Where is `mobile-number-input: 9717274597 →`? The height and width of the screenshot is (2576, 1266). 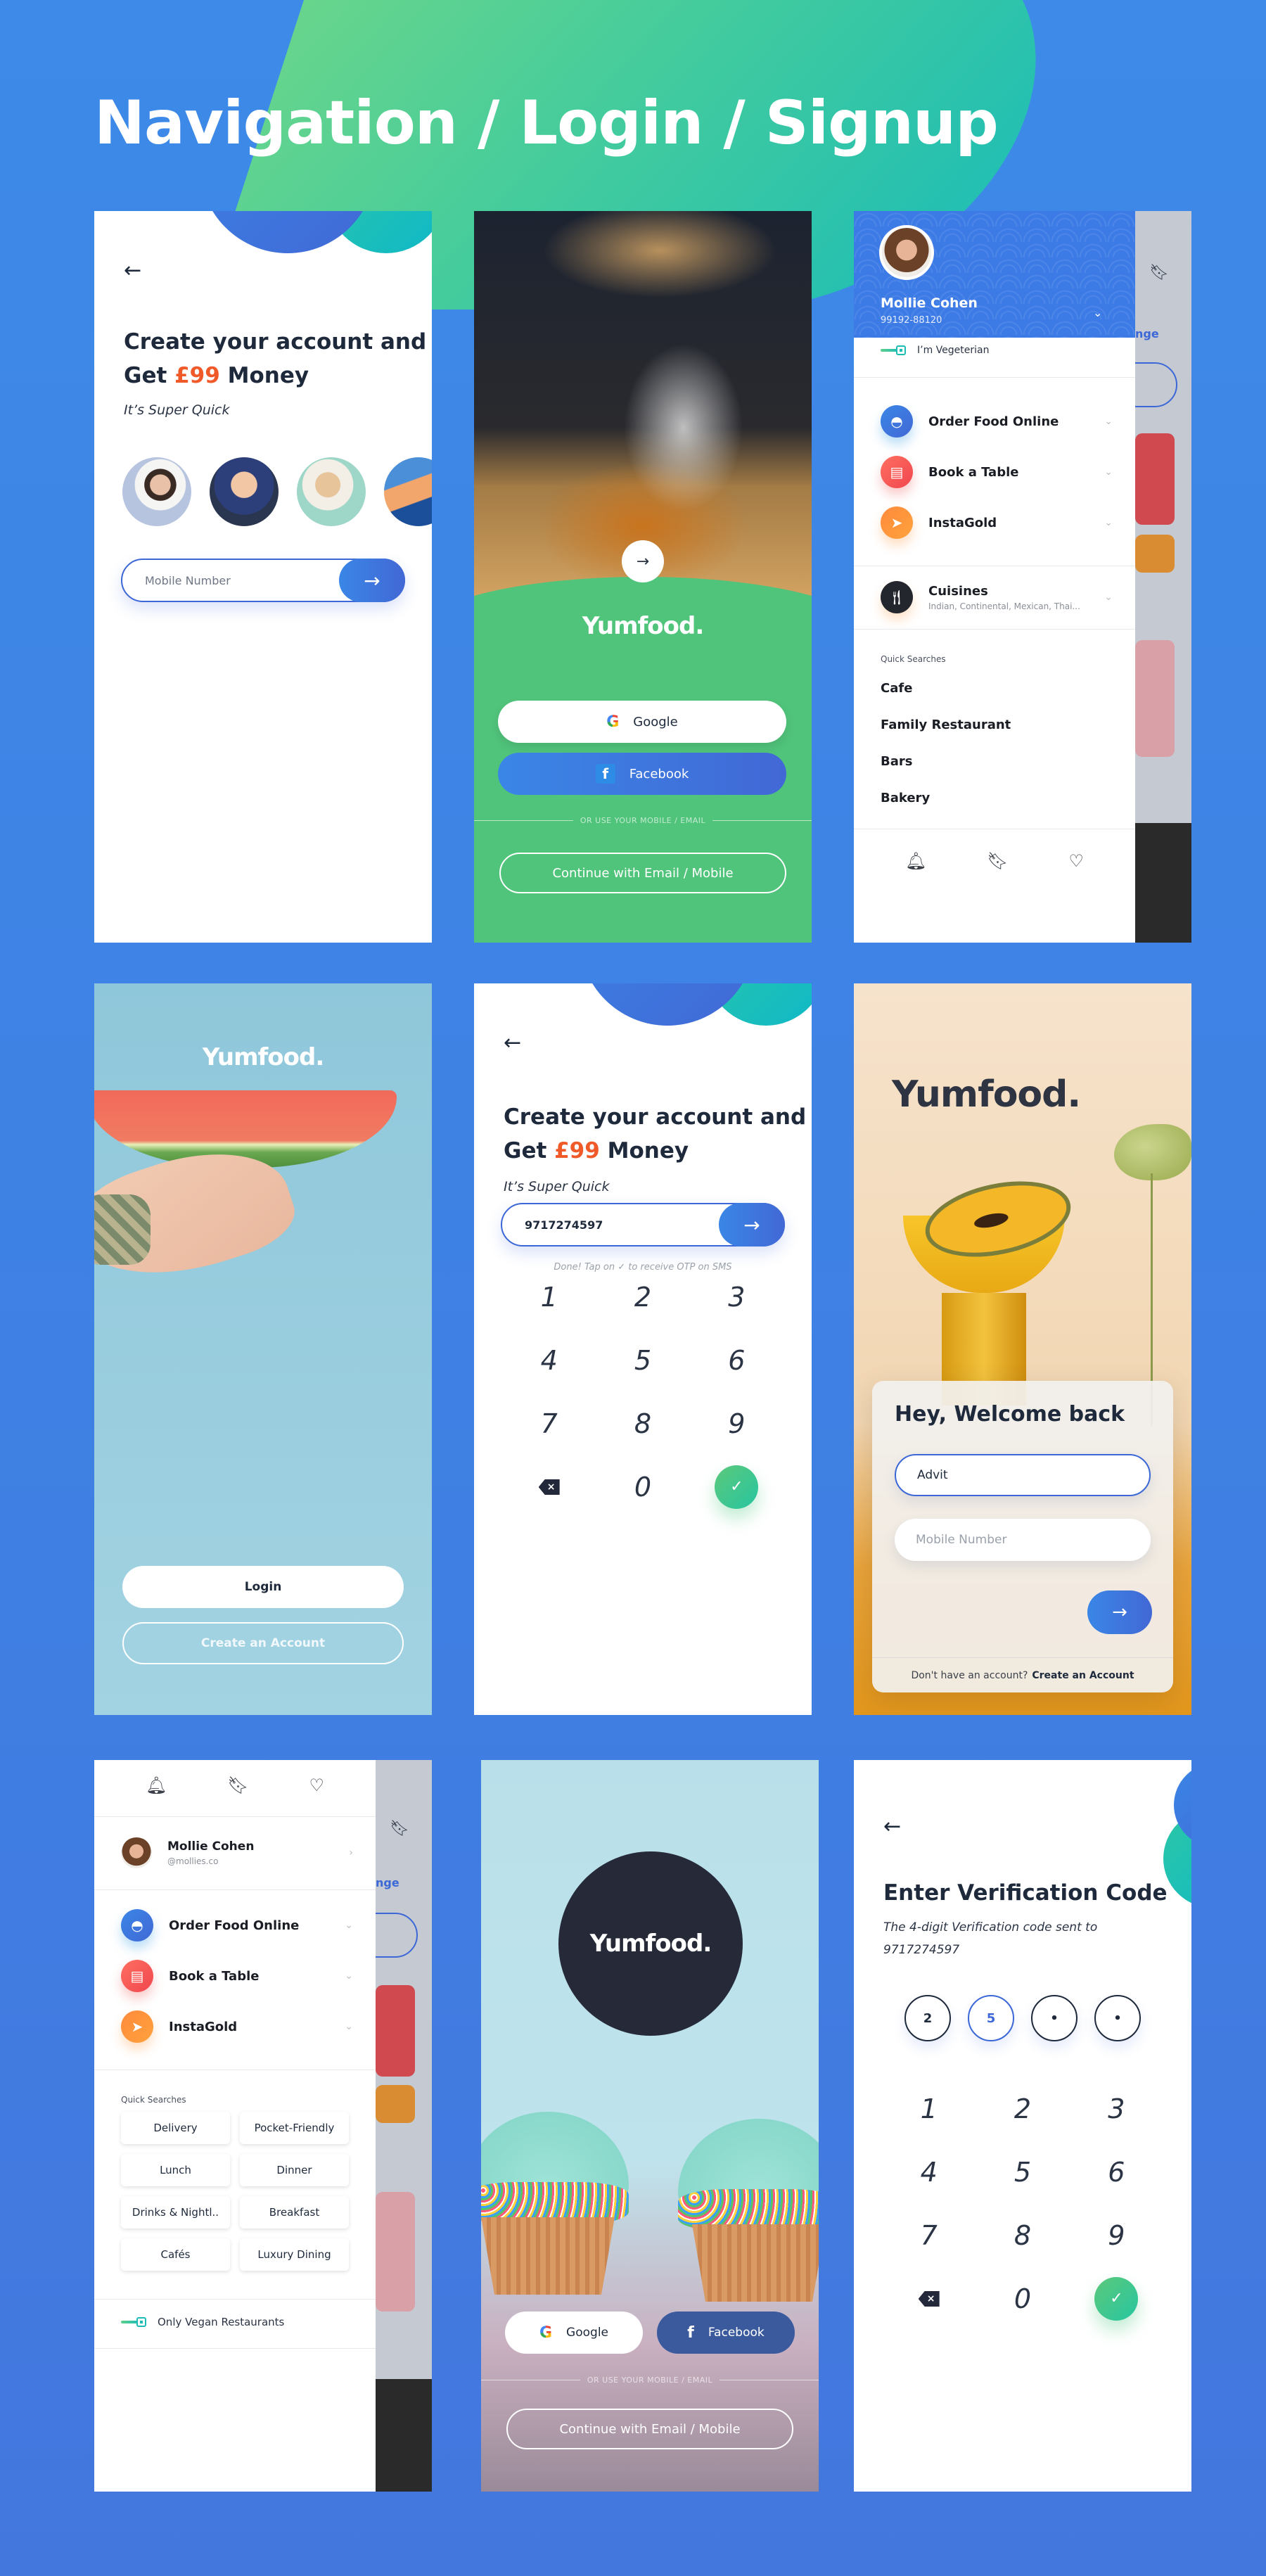 mobile-number-input: 9717274597 → is located at coordinates (643, 1224).